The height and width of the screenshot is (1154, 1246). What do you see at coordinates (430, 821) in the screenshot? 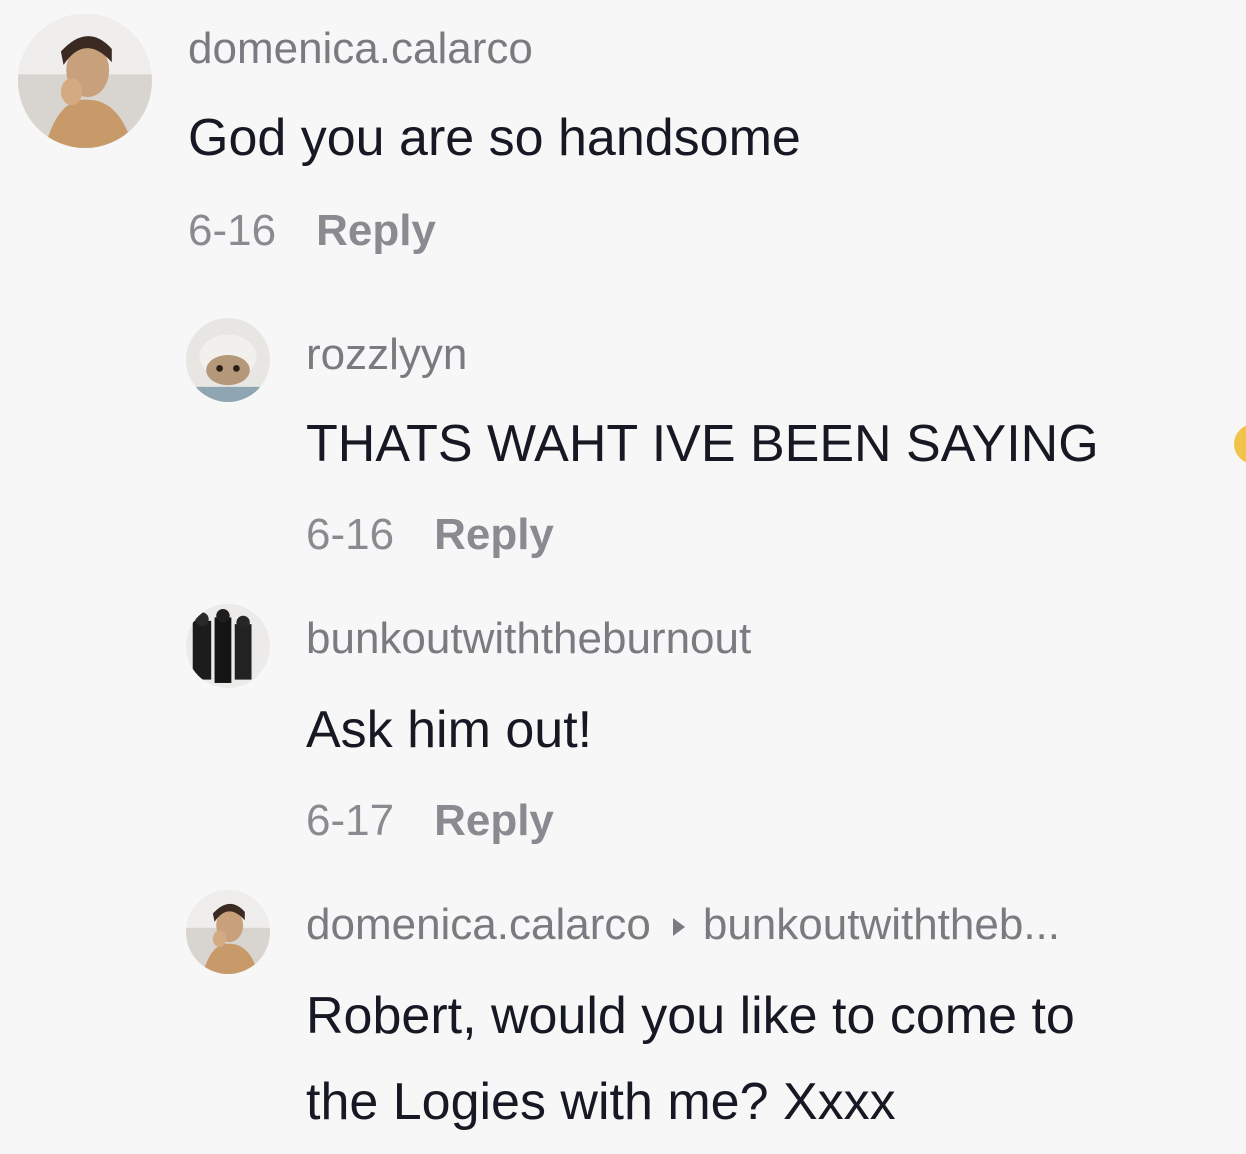
I see `comment-meta: 6-17 Reply` at bounding box center [430, 821].